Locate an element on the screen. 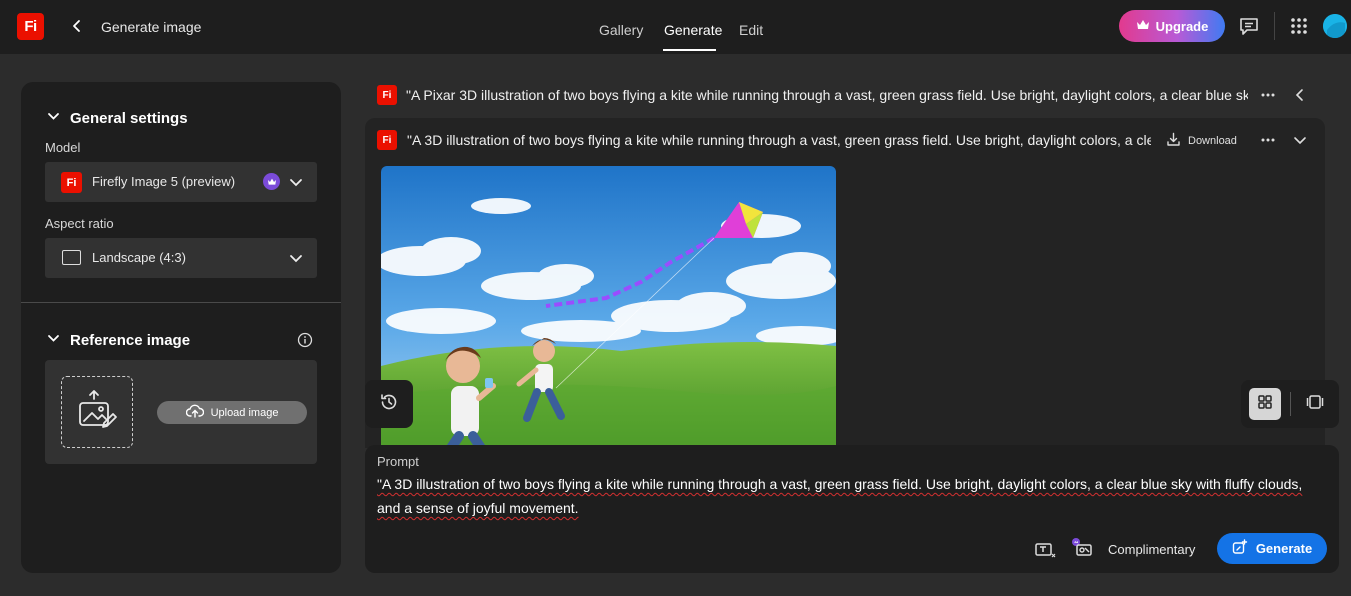 The height and width of the screenshot is (596, 1351). model-value: Firefly Image 5 (preview) is located at coordinates (164, 181).